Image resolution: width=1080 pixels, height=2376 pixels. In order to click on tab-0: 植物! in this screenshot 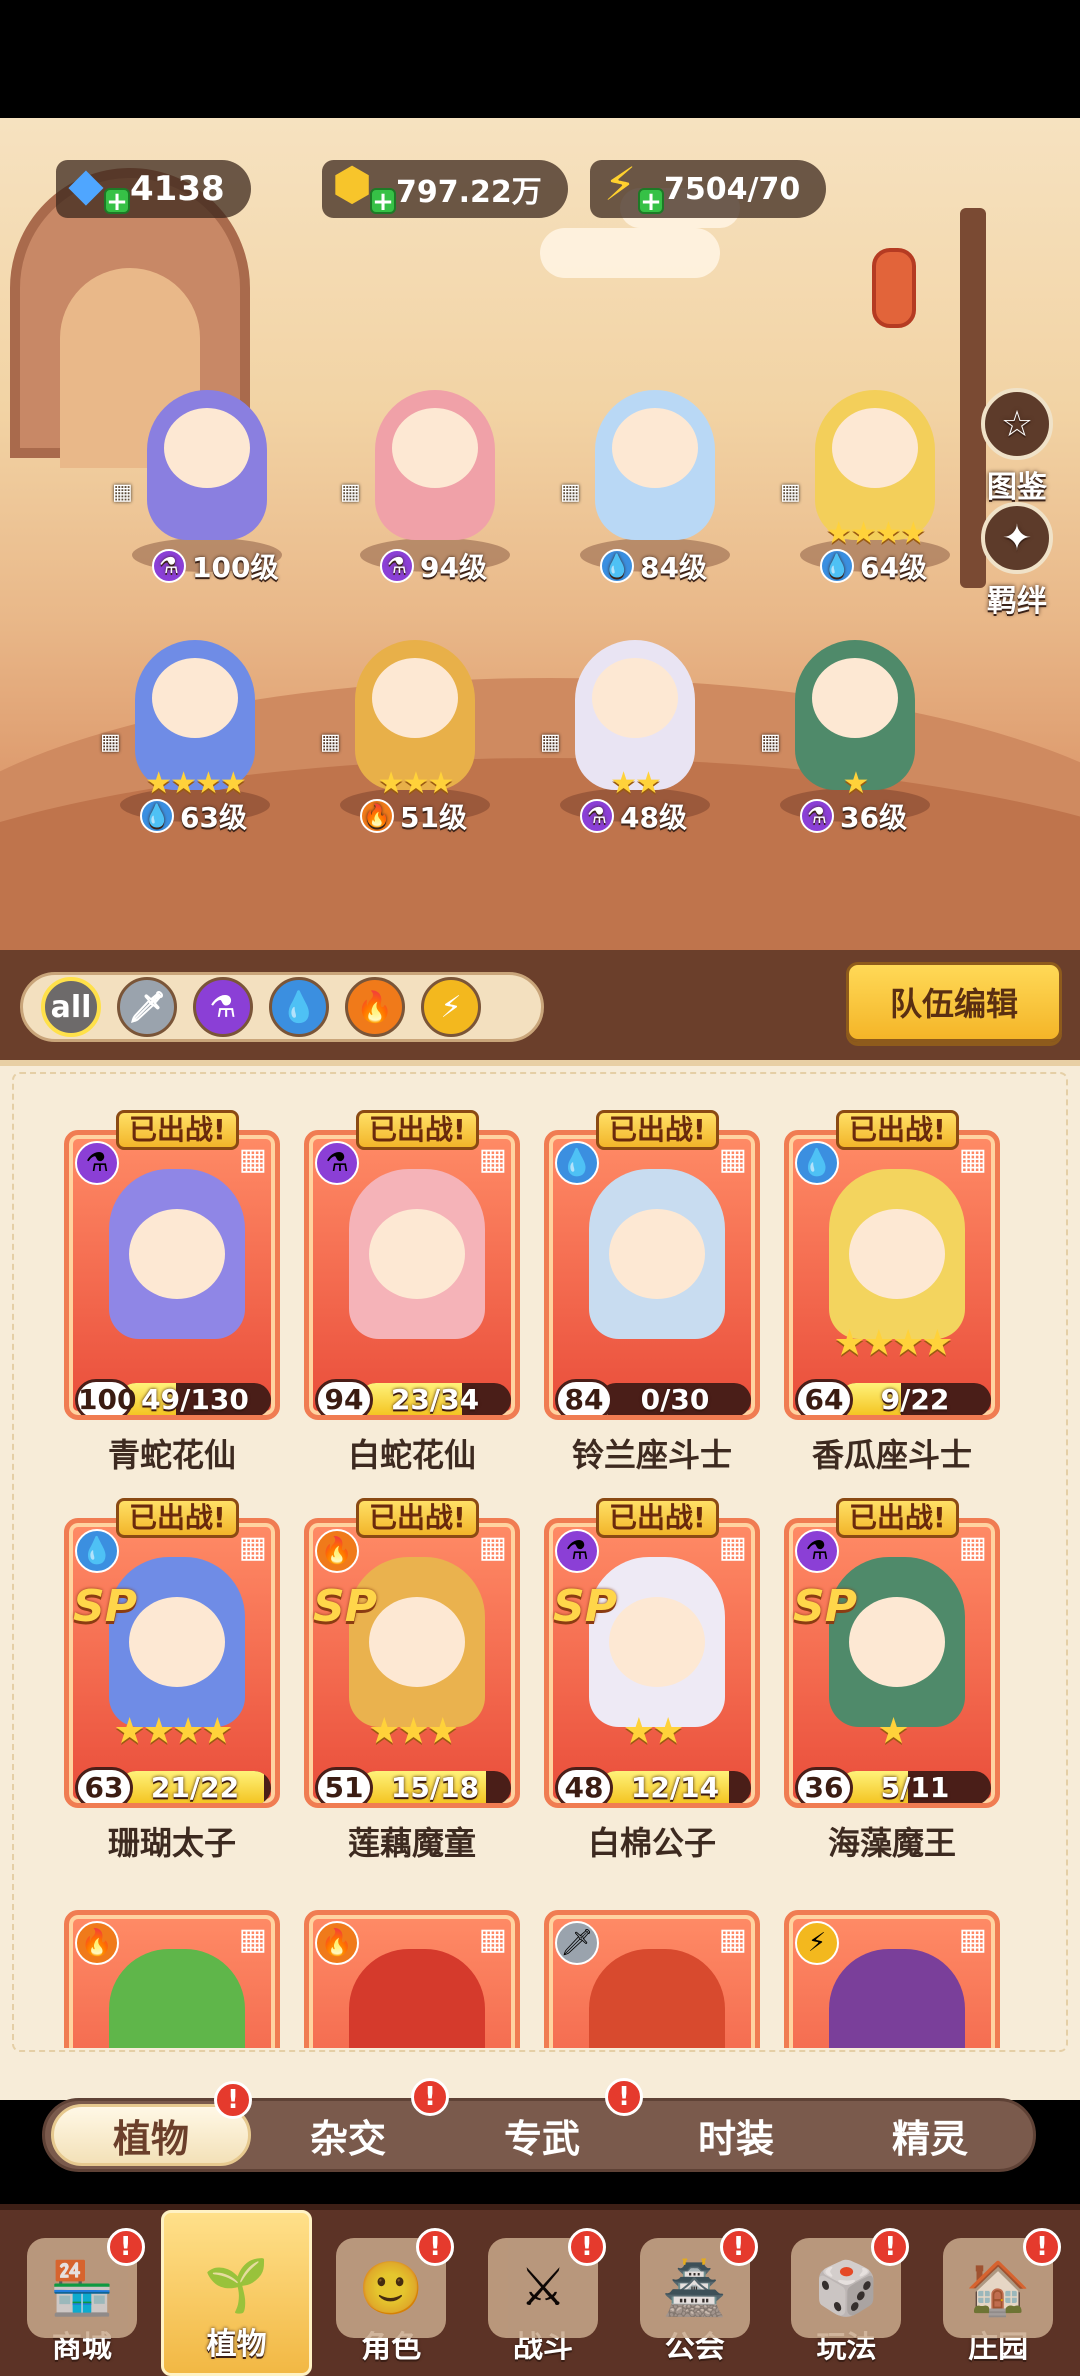, I will do `click(151, 2123)`.